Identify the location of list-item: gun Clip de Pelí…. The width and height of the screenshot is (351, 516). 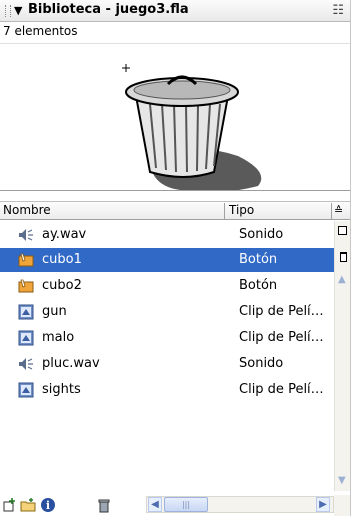
(167, 312).